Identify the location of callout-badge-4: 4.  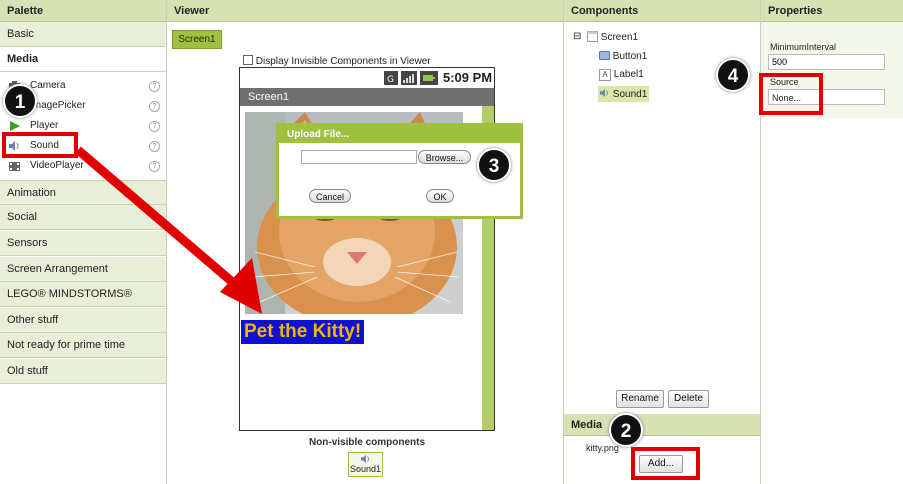
(733, 75).